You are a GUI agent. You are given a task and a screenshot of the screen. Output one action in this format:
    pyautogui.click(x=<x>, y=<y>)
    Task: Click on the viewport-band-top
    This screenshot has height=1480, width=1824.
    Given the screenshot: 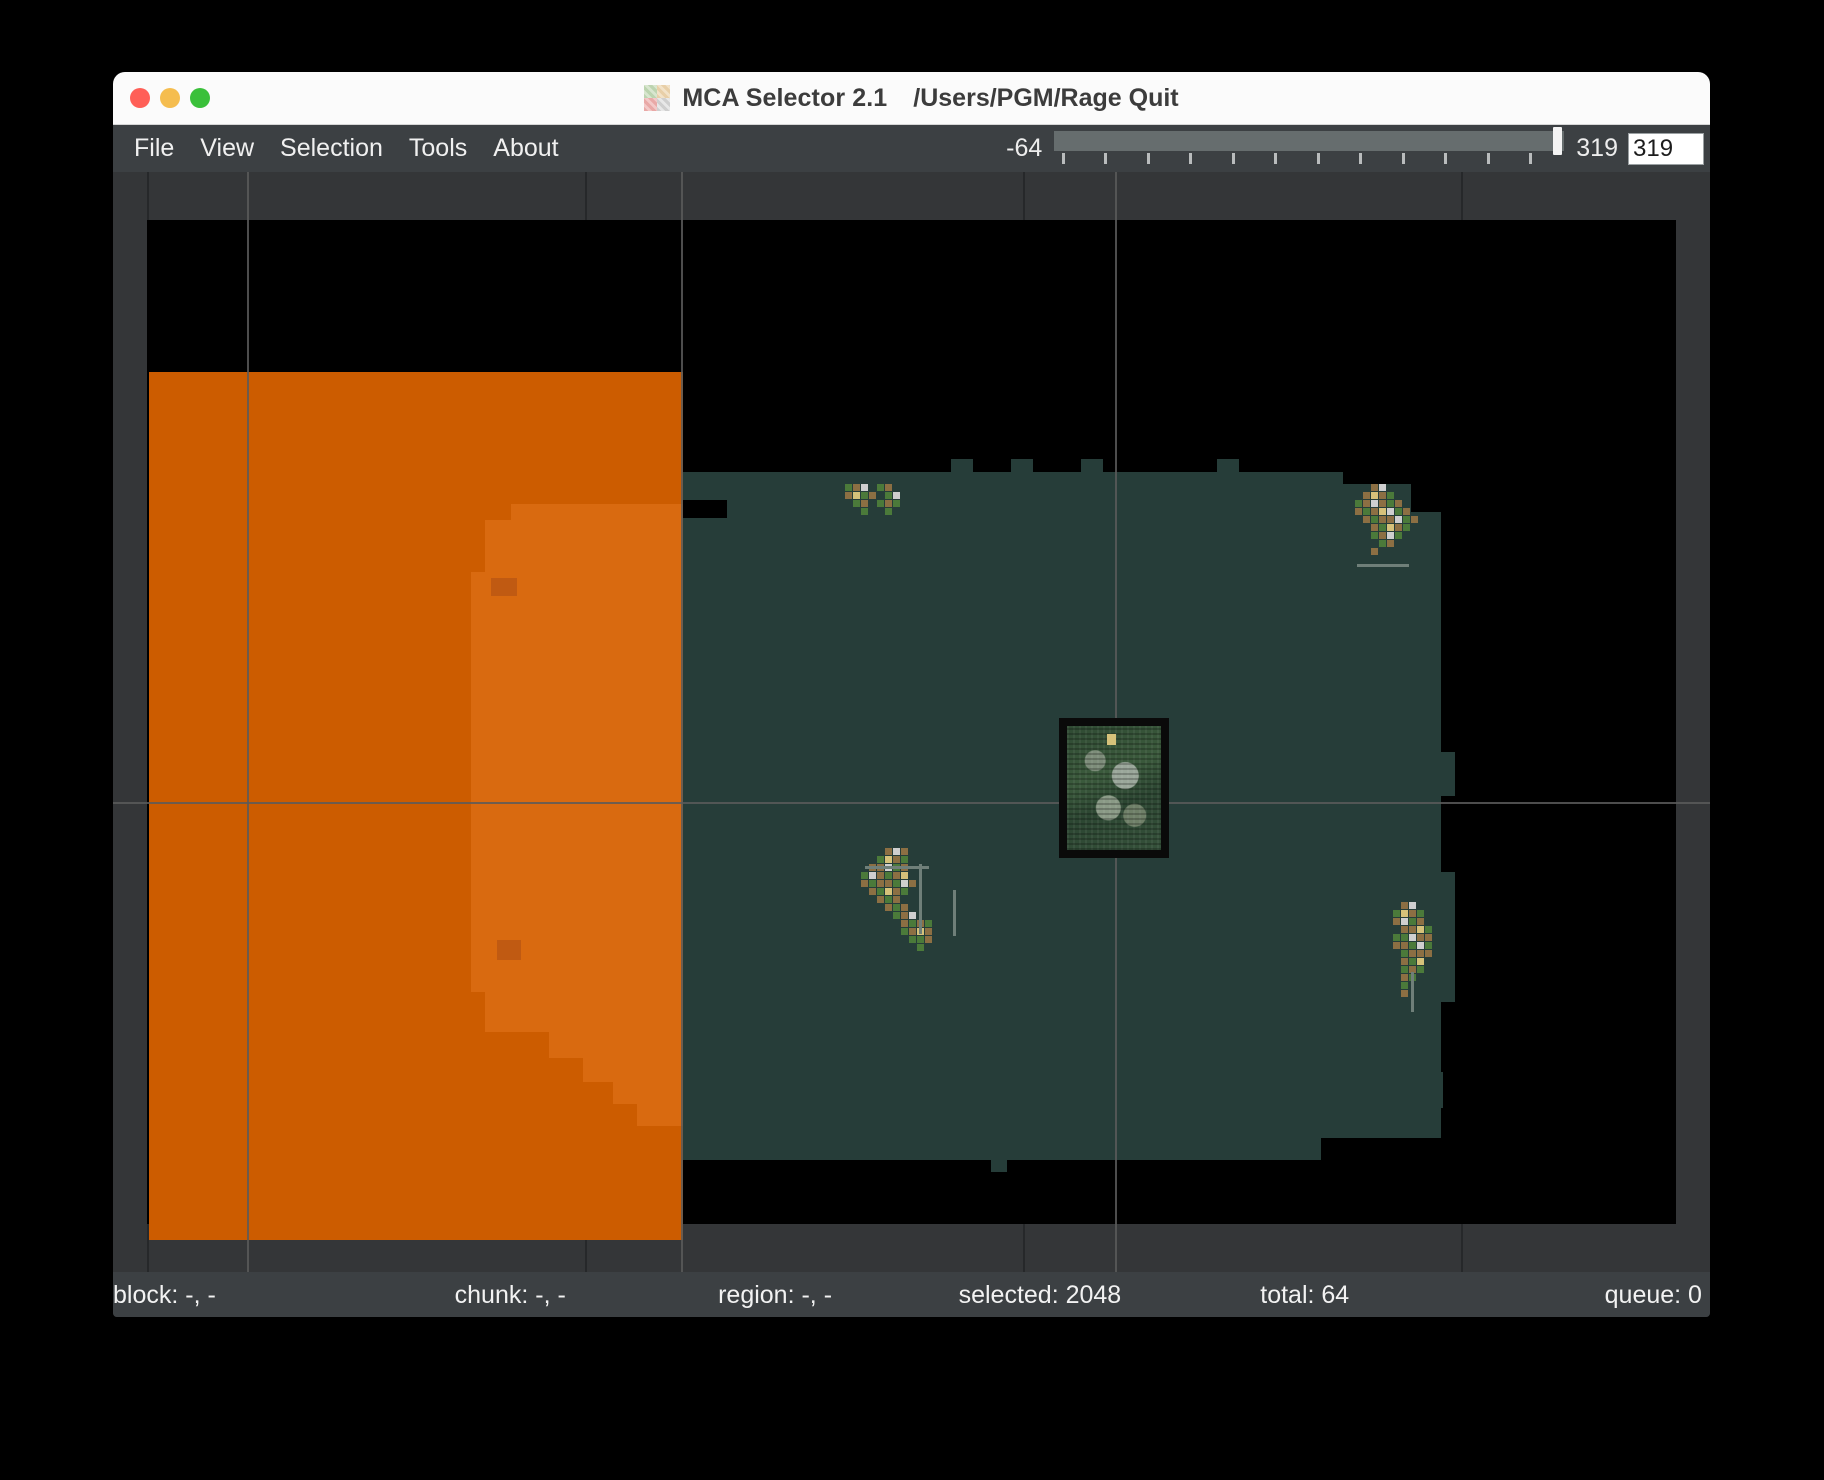 What is the action you would take?
    pyautogui.click(x=911, y=196)
    